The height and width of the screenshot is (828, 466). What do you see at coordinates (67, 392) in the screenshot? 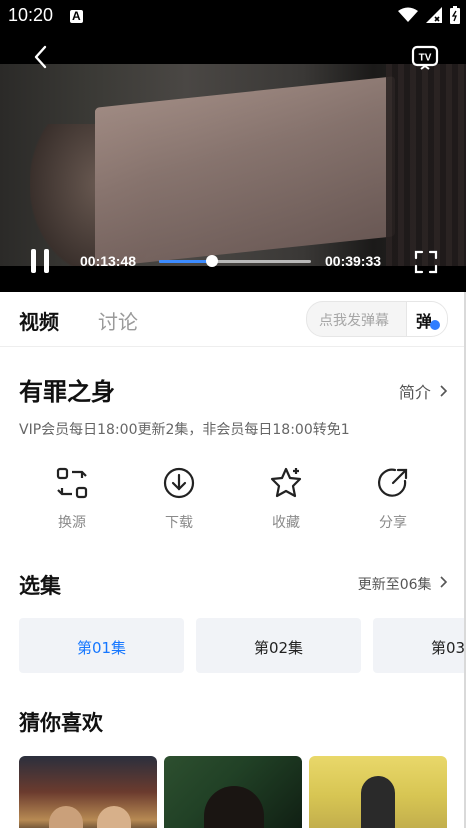
I see `show-title: 有罪之身` at bounding box center [67, 392].